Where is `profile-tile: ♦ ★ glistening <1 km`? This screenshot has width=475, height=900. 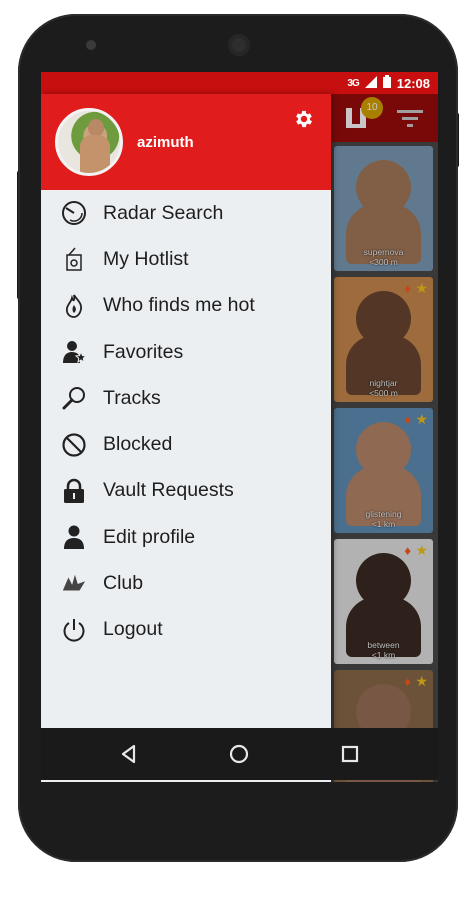 profile-tile: ♦ ★ glistening <1 km is located at coordinates (383, 470).